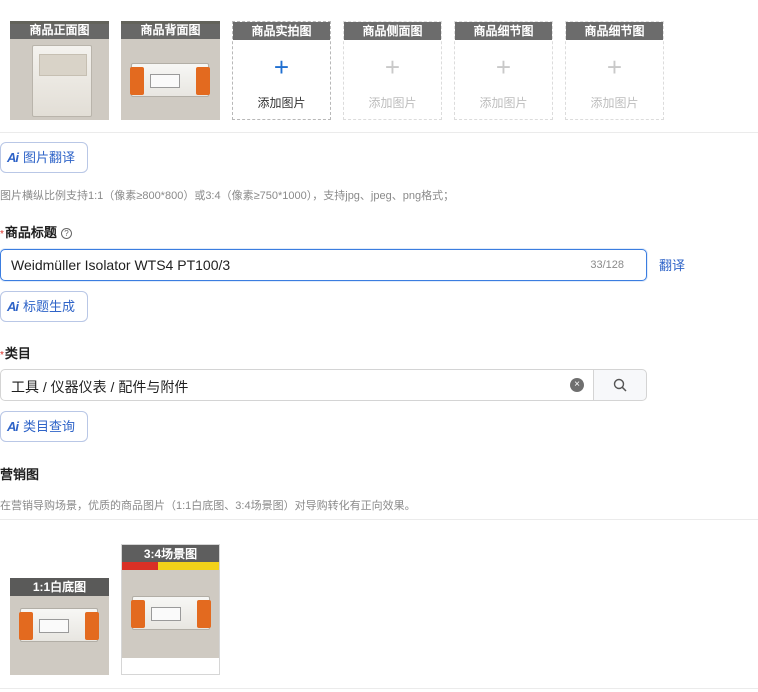 The height and width of the screenshot is (692, 758). What do you see at coordinates (30, 232) in the screenshot?
I see `title-label-text: 商品标题` at bounding box center [30, 232].